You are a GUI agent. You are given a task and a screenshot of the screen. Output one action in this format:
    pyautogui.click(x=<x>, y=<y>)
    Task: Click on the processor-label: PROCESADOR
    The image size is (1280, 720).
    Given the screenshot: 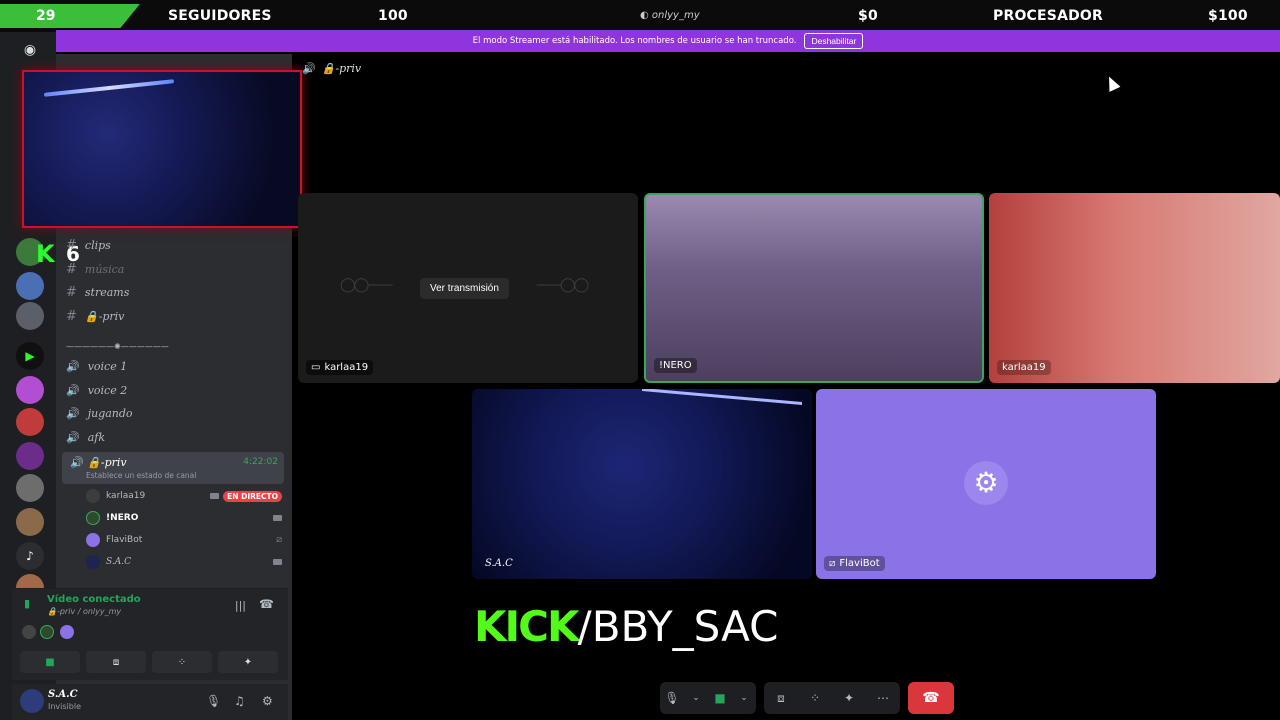 What is the action you would take?
    pyautogui.click(x=1048, y=16)
    